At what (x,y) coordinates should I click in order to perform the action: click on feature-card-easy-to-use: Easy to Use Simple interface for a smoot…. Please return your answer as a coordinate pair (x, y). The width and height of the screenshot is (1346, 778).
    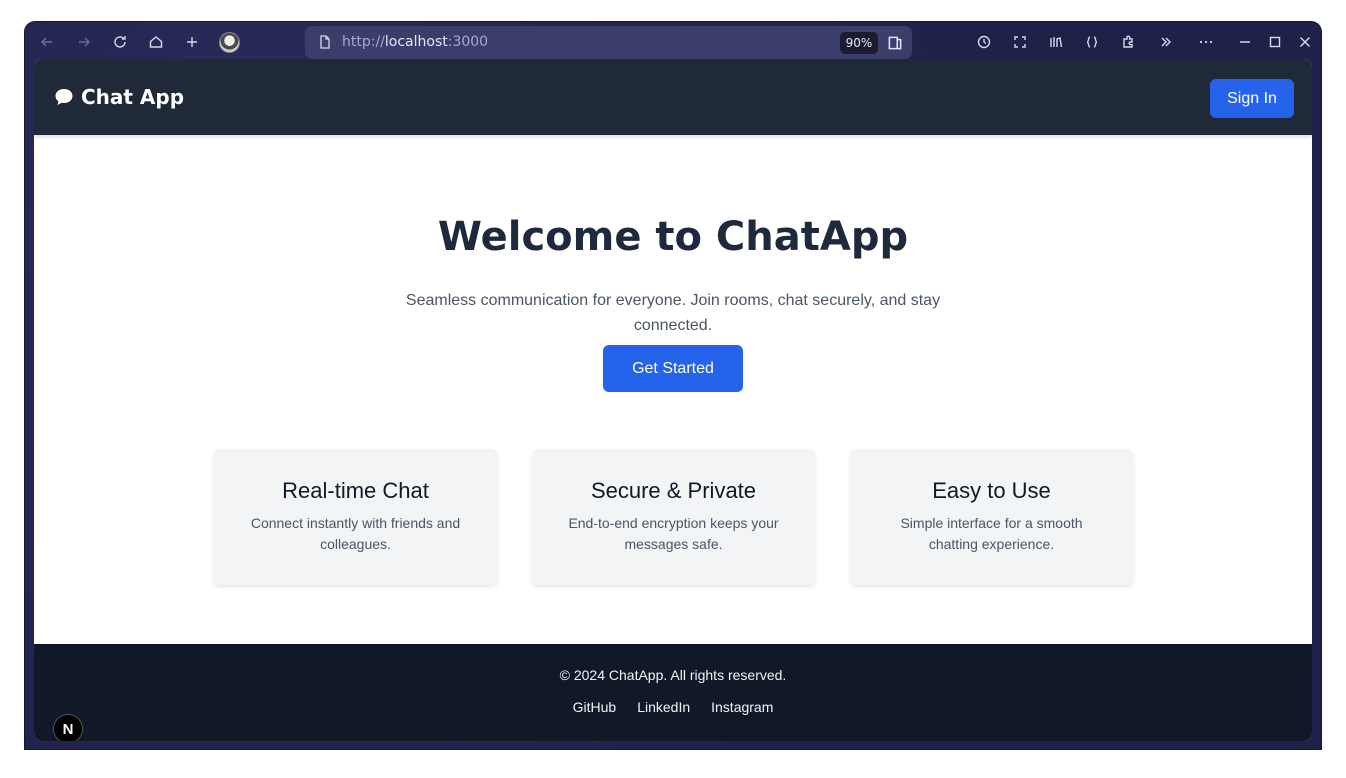
    Looking at the image, I should click on (991, 517).